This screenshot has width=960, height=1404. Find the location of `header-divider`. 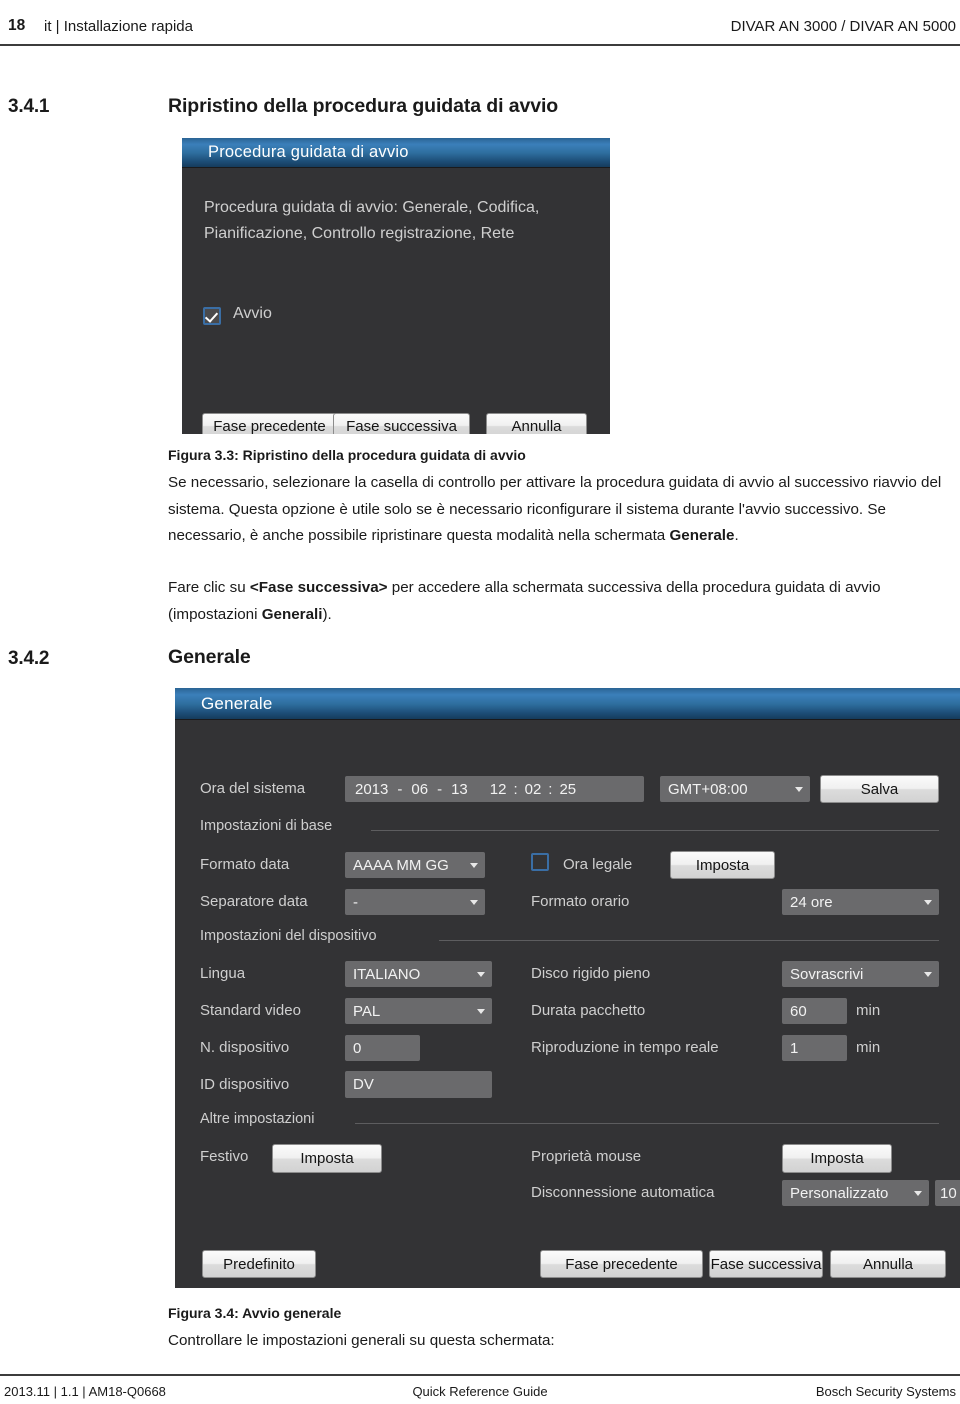

header-divider is located at coordinates (480, 45).